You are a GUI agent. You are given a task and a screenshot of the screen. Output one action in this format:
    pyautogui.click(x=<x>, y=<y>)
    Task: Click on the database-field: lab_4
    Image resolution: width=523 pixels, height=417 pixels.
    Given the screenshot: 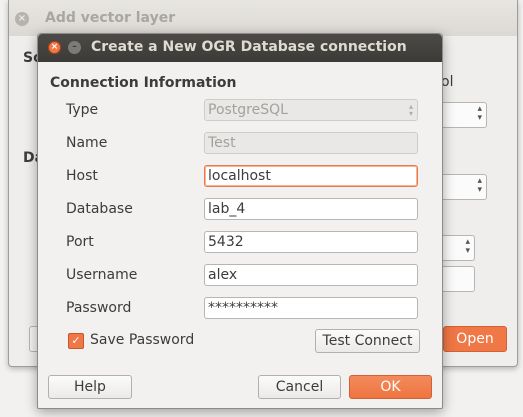 What is the action you would take?
    pyautogui.click(x=311, y=209)
    